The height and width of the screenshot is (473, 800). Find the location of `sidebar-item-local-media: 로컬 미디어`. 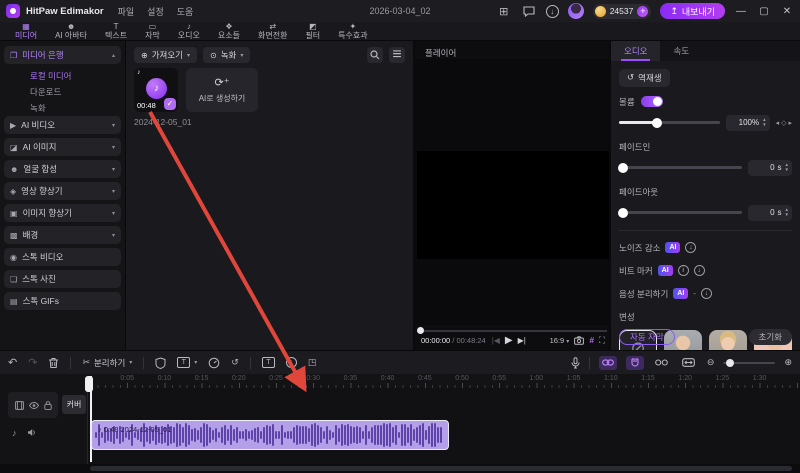

sidebar-item-local-media: 로컬 미디어 is located at coordinates (62, 76).